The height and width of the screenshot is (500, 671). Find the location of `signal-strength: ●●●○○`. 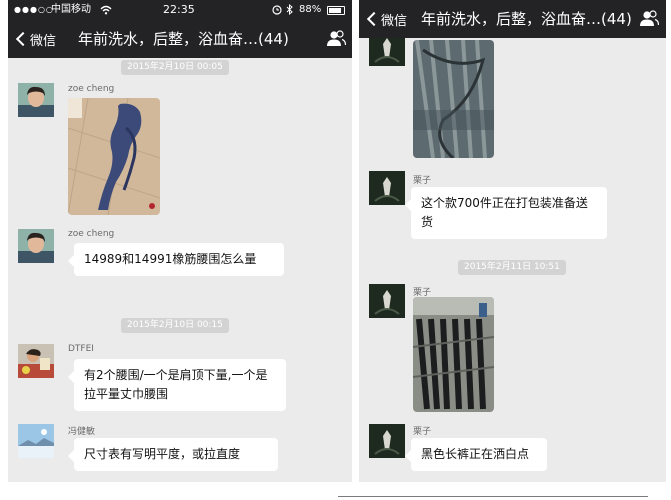

signal-strength: ●●●○○ is located at coordinates (34, 9).